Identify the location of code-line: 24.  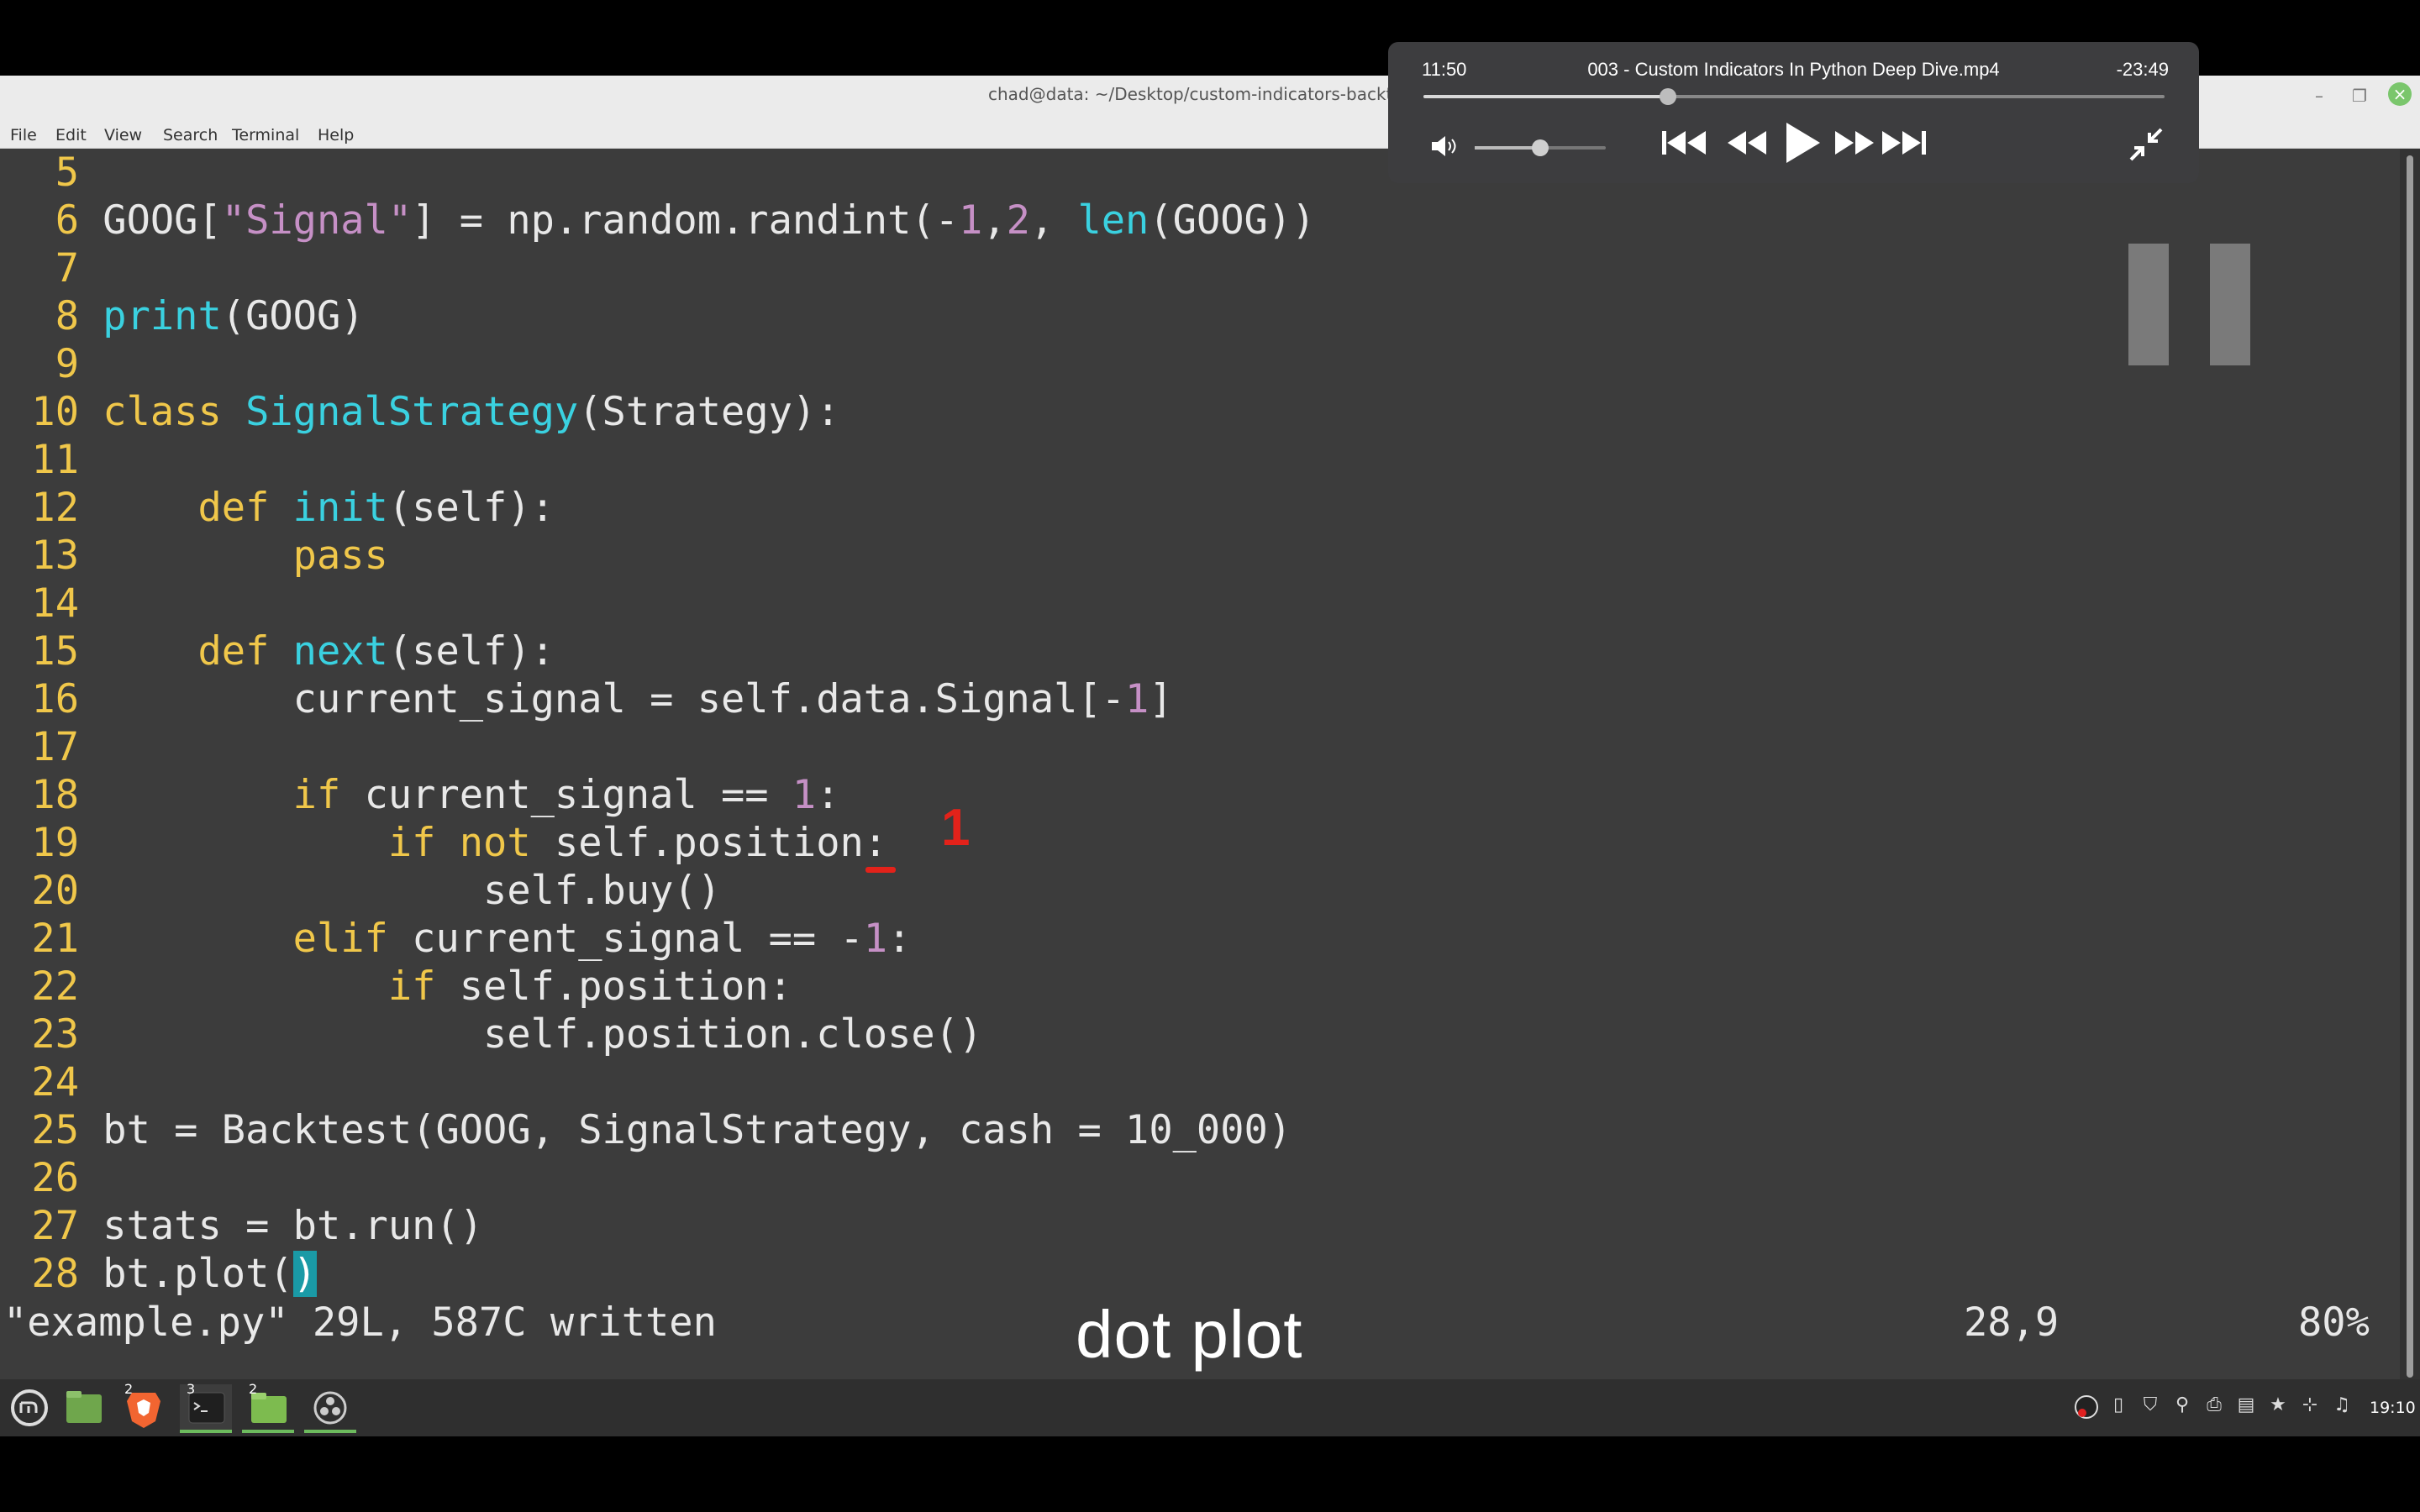
(52, 1082).